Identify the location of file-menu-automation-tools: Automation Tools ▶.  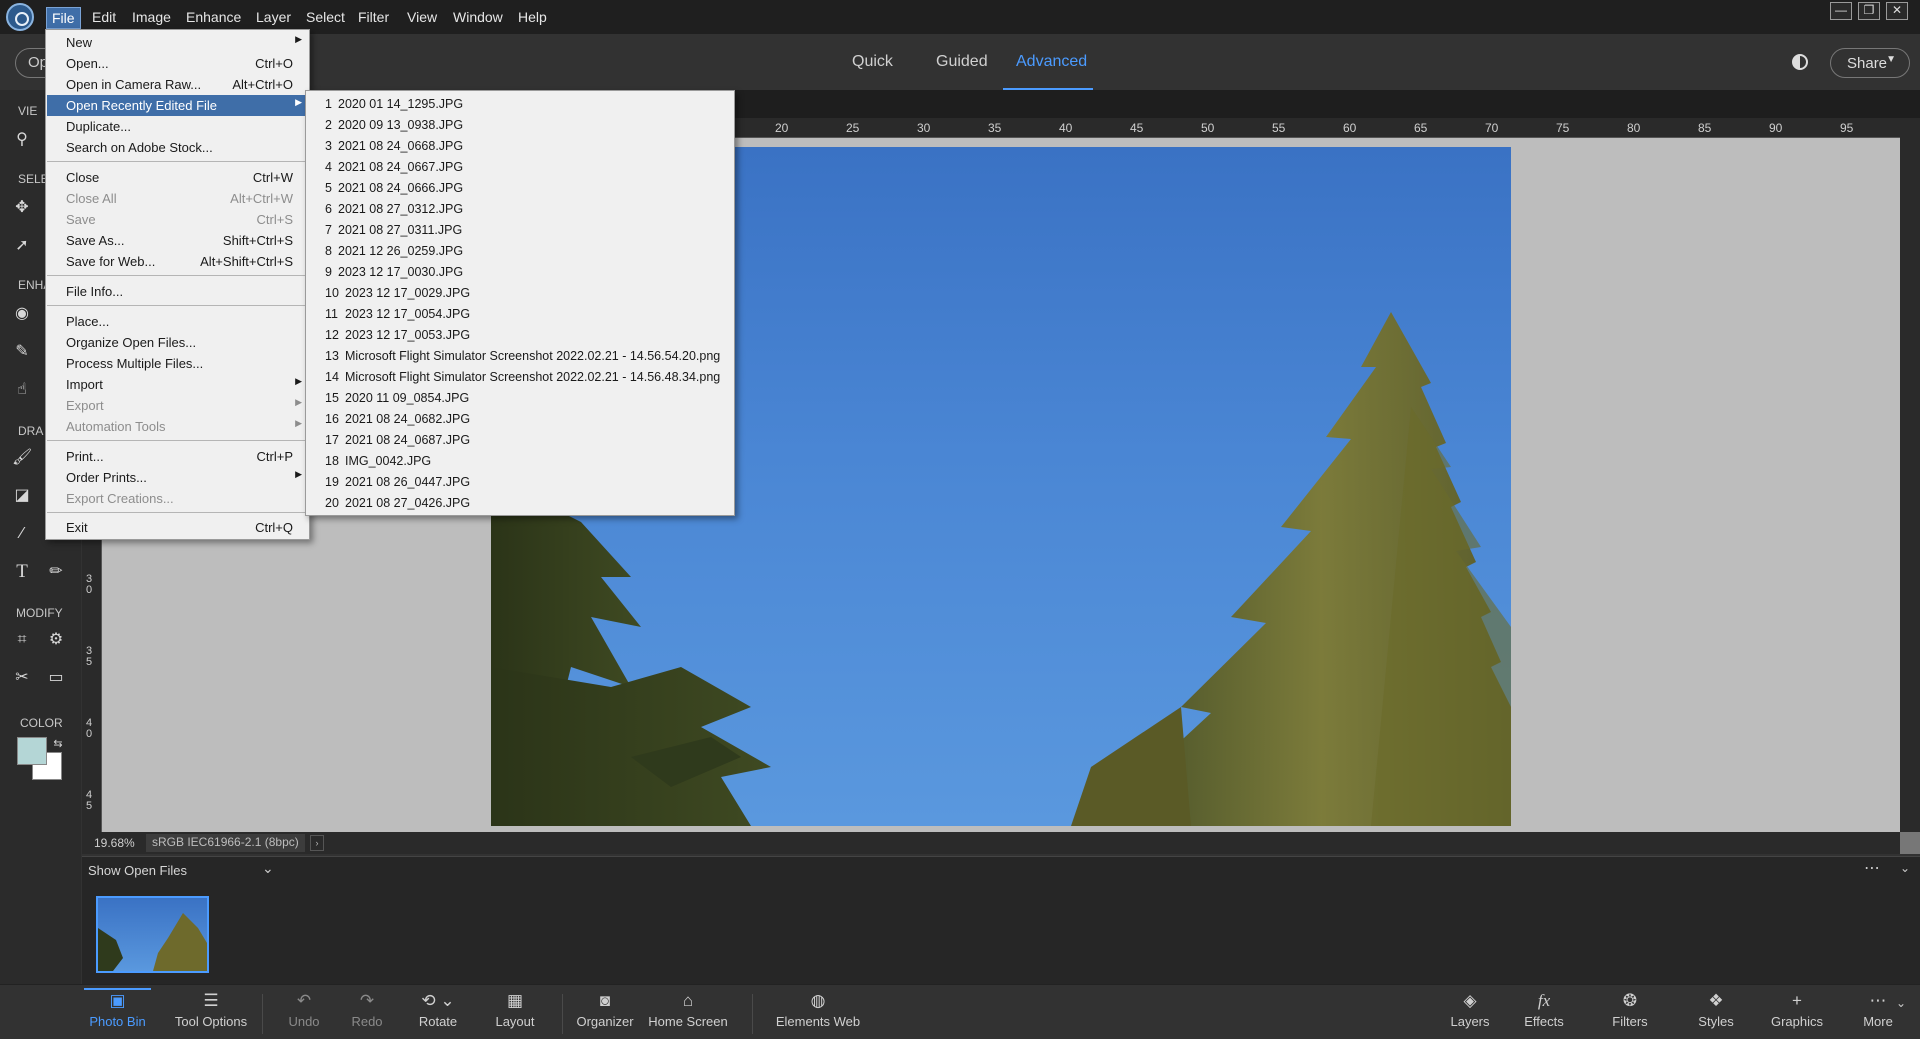
(177, 426).